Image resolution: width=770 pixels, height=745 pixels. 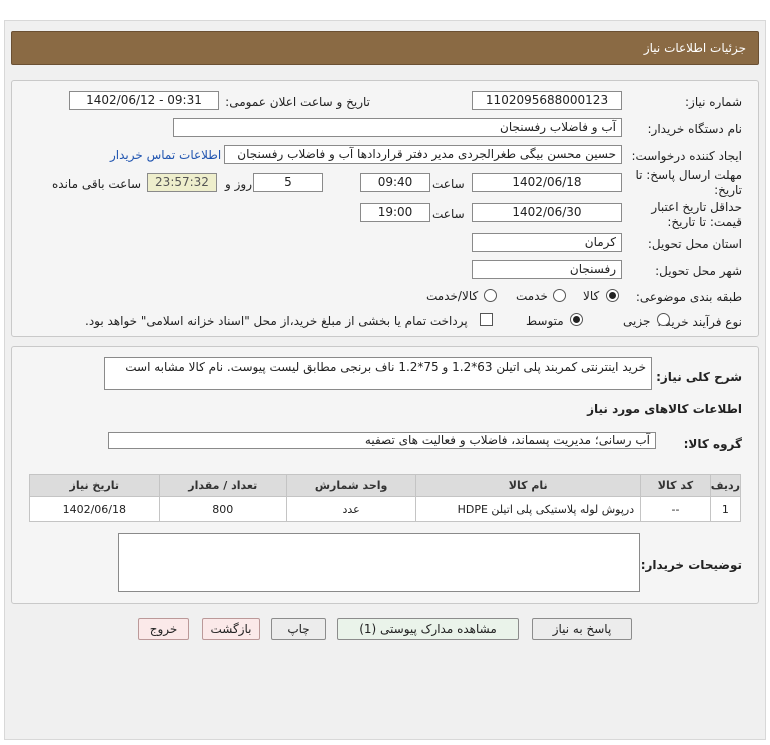 What do you see at coordinates (694, 244) in the screenshot?
I see `province-label: استان محل تحویل:` at bounding box center [694, 244].